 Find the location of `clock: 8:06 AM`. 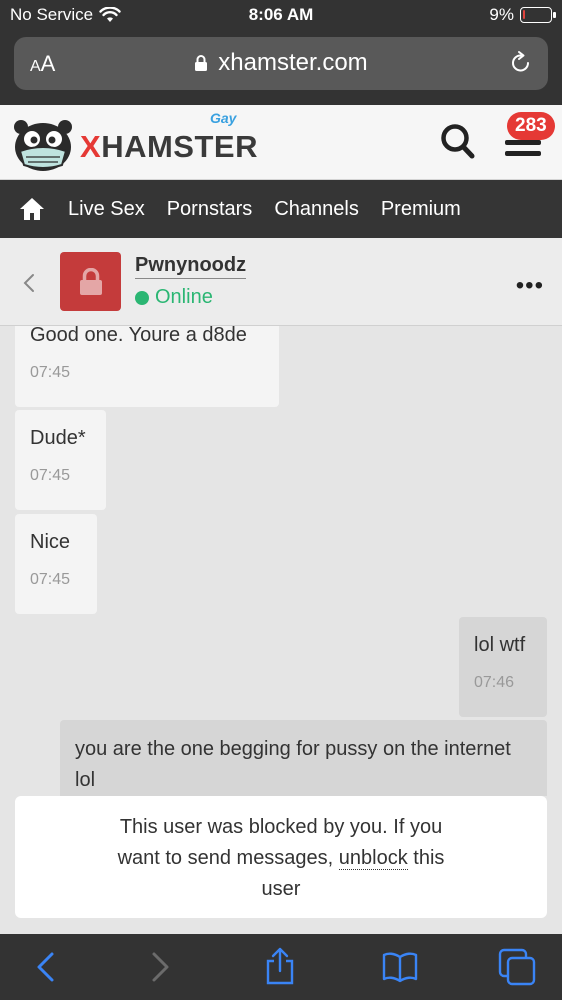

clock: 8:06 AM is located at coordinates (281, 14).